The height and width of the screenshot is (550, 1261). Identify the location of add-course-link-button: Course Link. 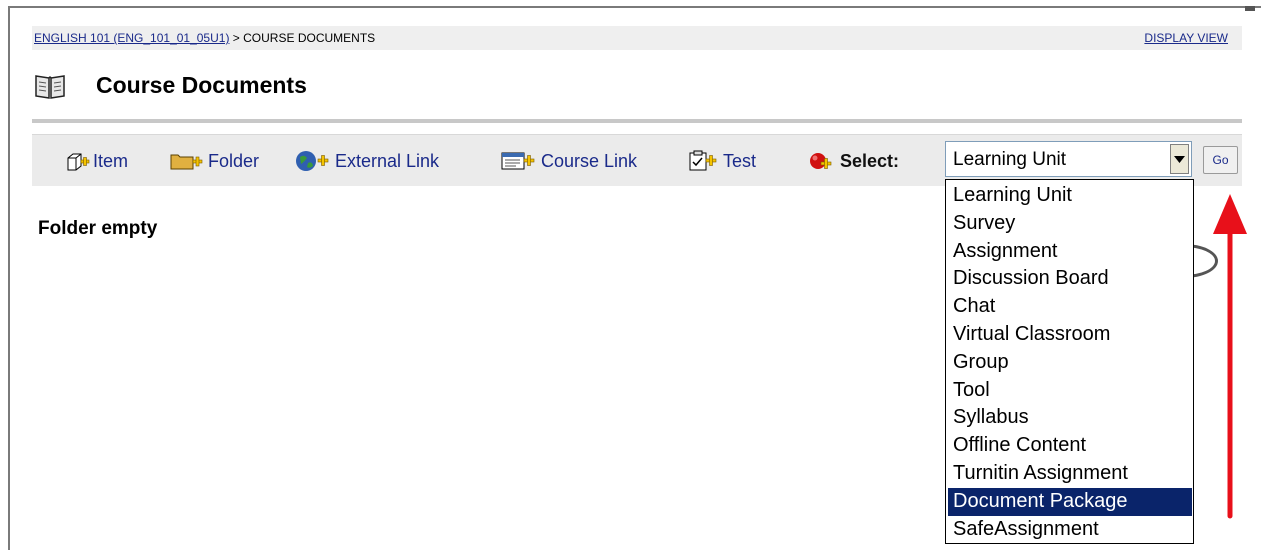
(568, 161).